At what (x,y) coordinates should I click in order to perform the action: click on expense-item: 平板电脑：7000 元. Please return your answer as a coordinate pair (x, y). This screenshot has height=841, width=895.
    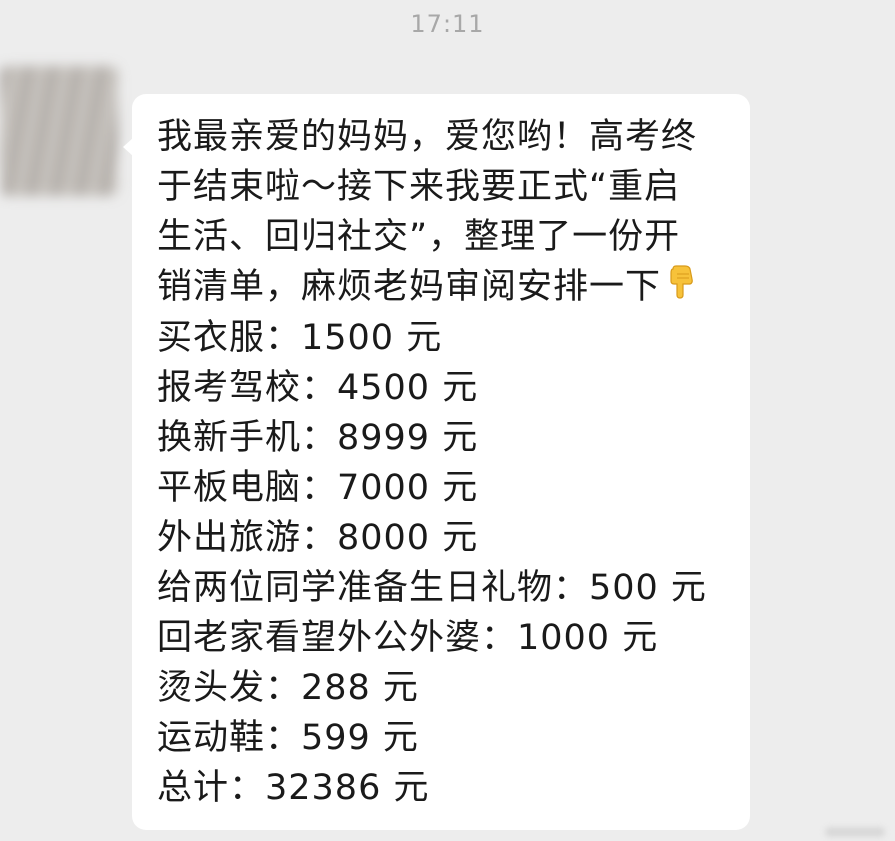
    Looking at the image, I should click on (318, 488).